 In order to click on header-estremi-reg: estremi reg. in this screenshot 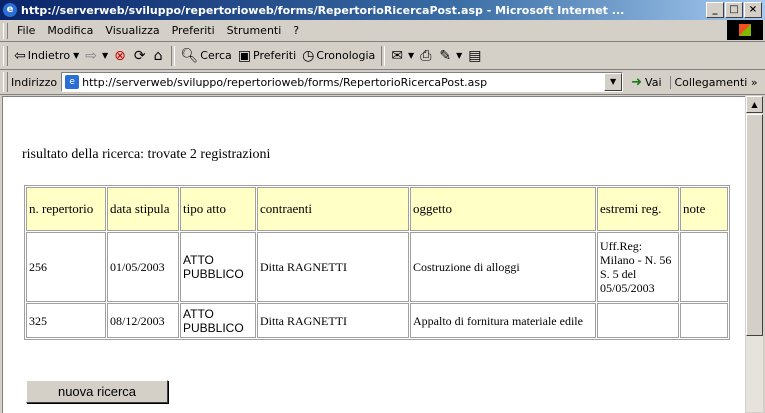, I will do `click(638, 209)`.